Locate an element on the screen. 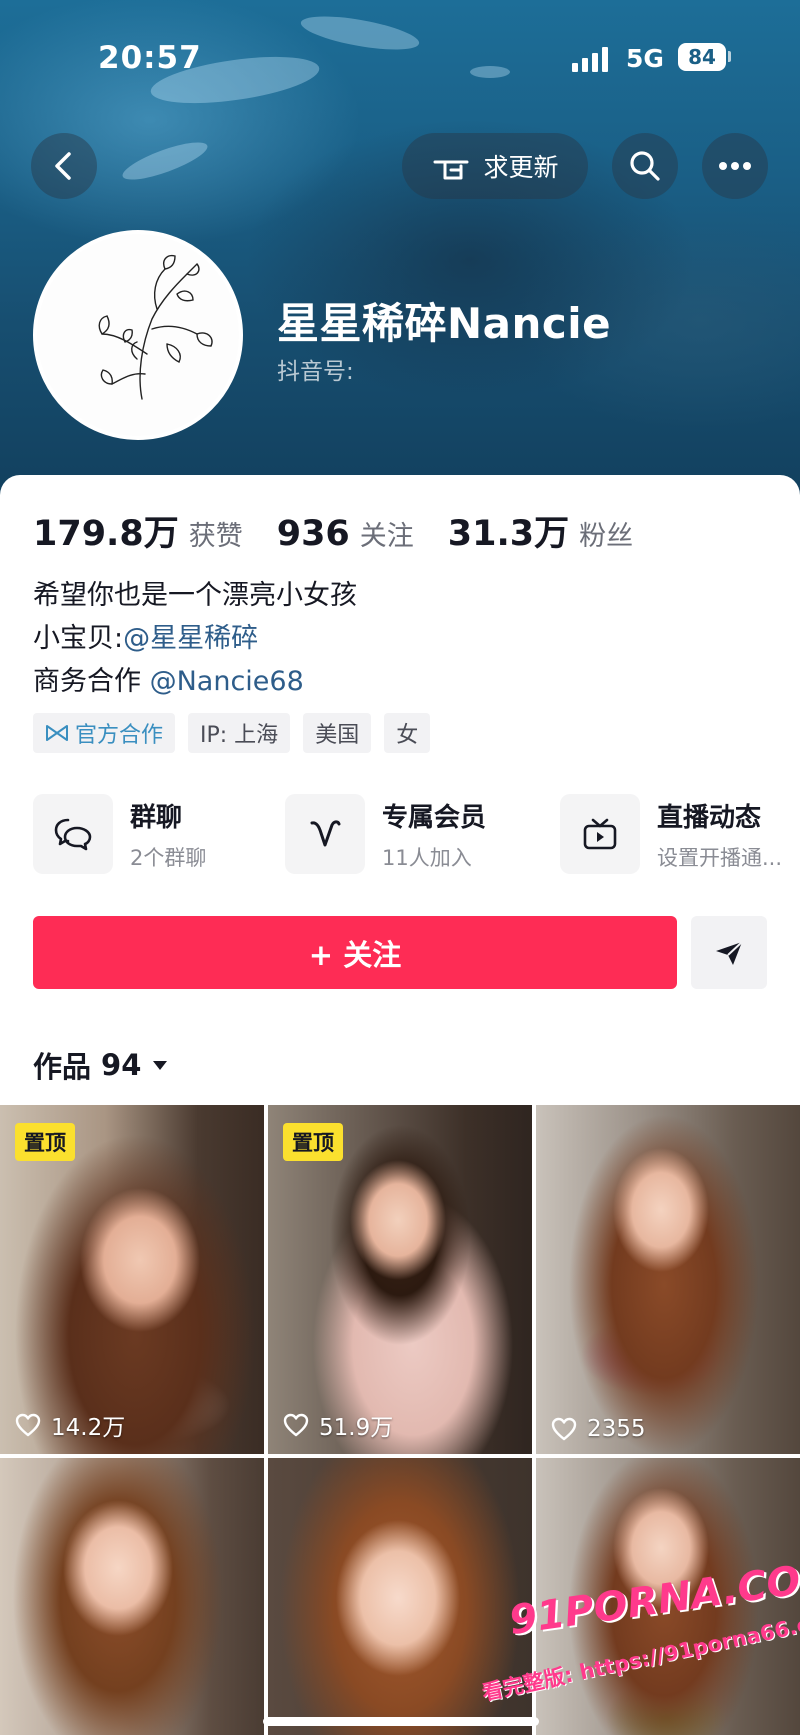  video-tile: 置顶 51.9万 is located at coordinates (400, 1279).